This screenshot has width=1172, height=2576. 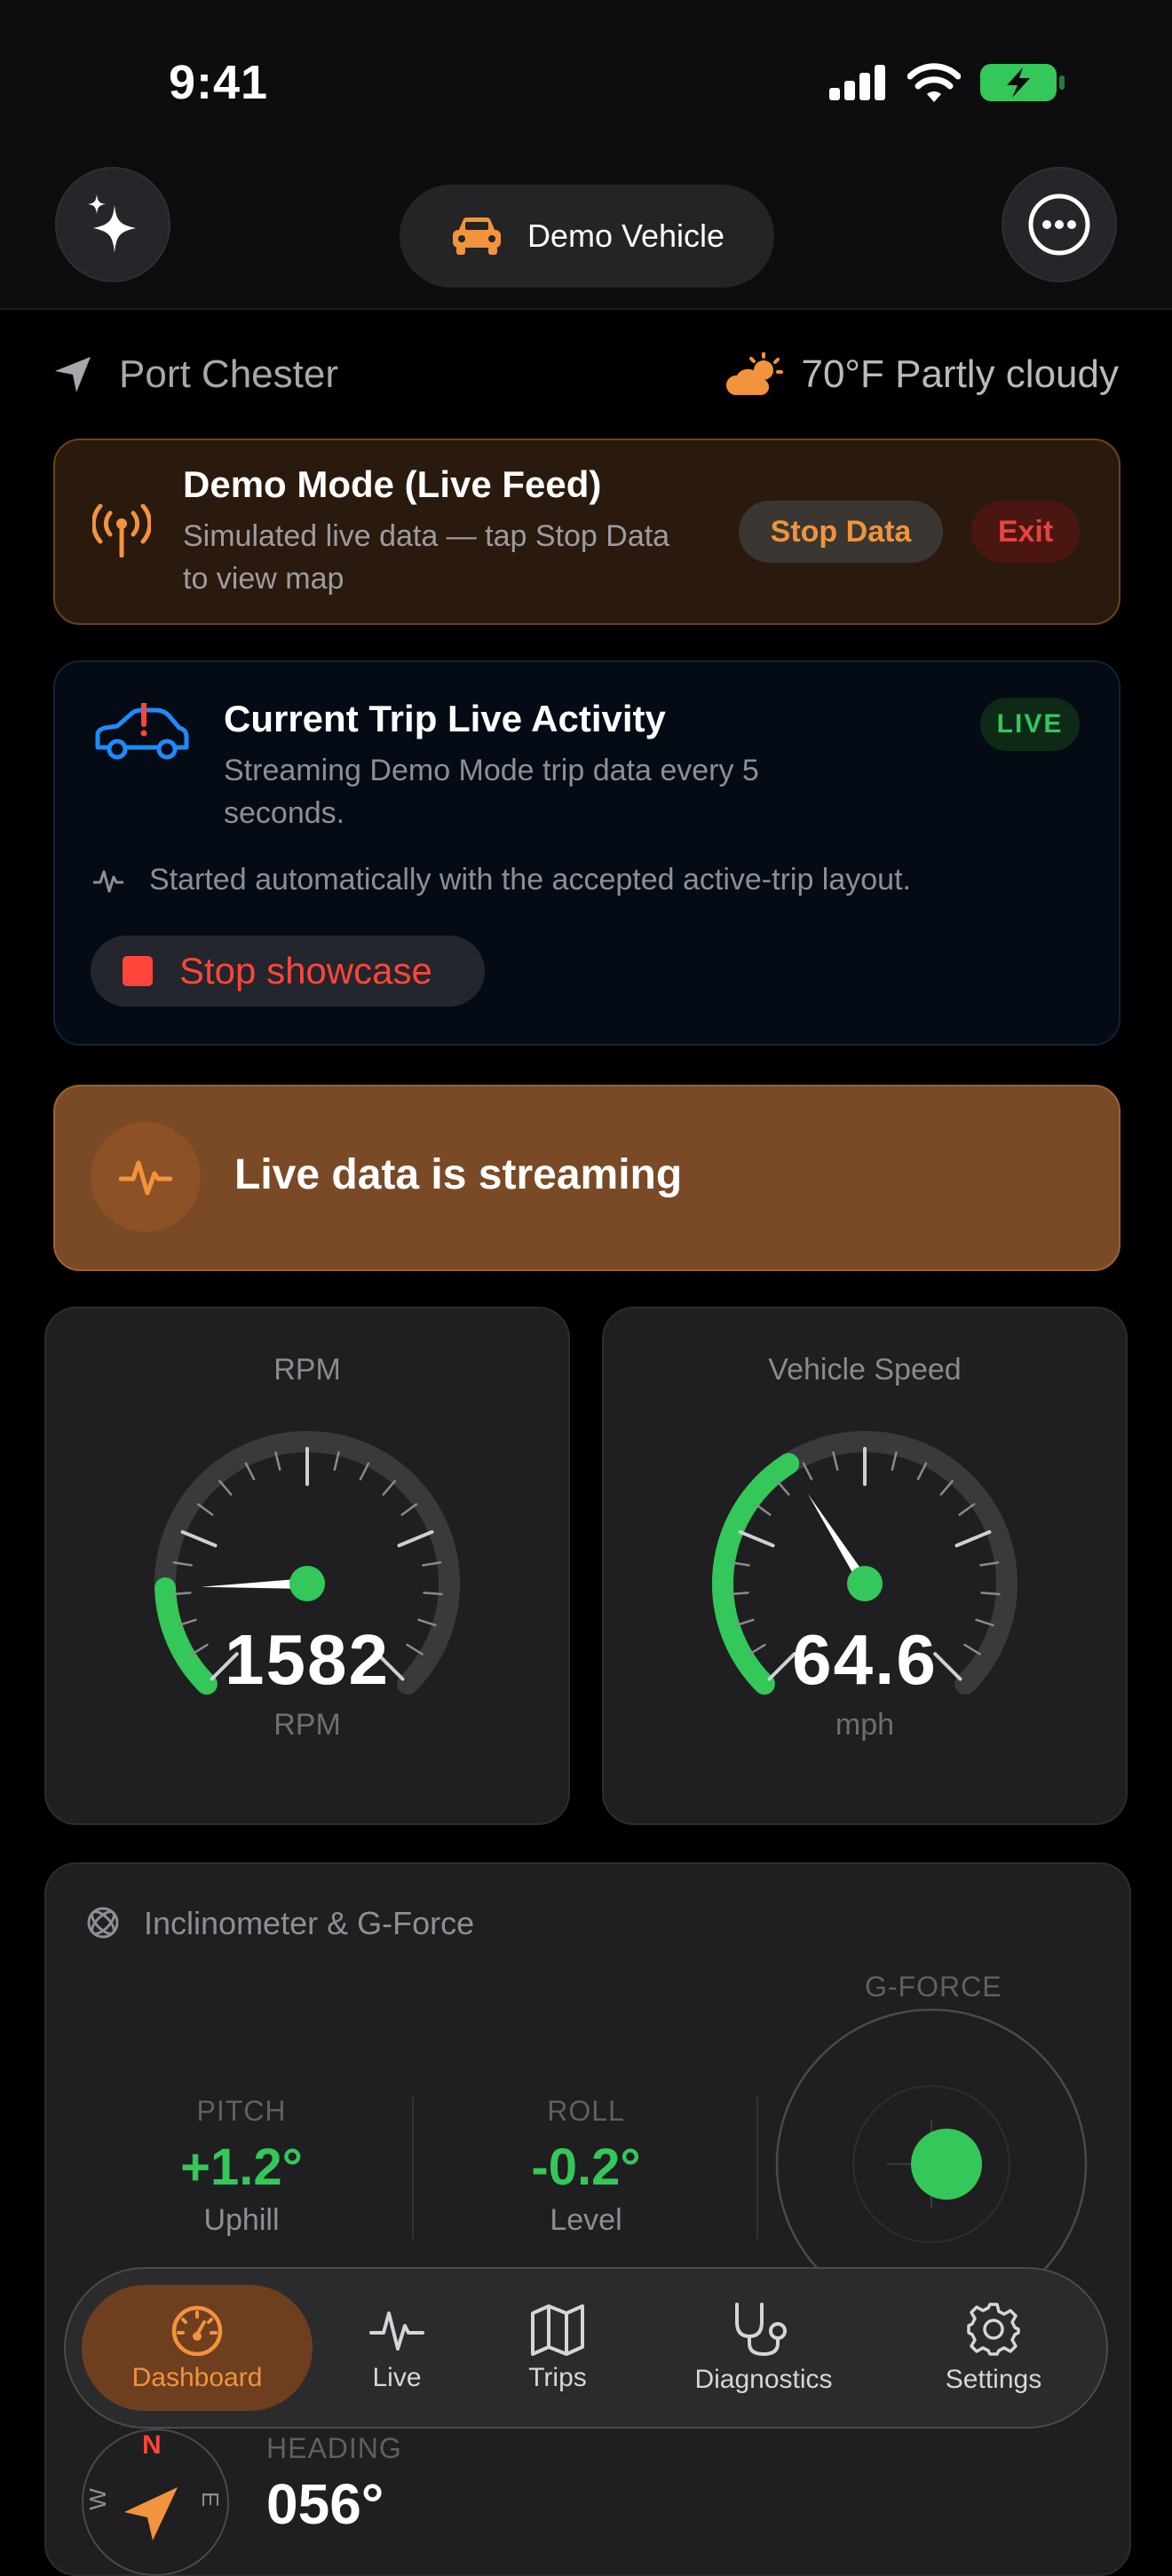 What do you see at coordinates (994, 2329) in the screenshot?
I see `gear-icon` at bounding box center [994, 2329].